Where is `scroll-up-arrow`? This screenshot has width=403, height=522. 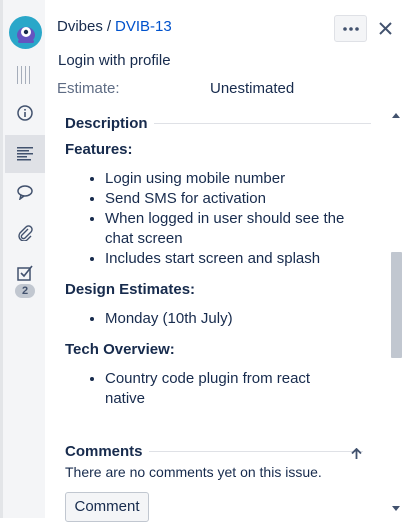
scroll-up-arrow is located at coordinates (396, 115).